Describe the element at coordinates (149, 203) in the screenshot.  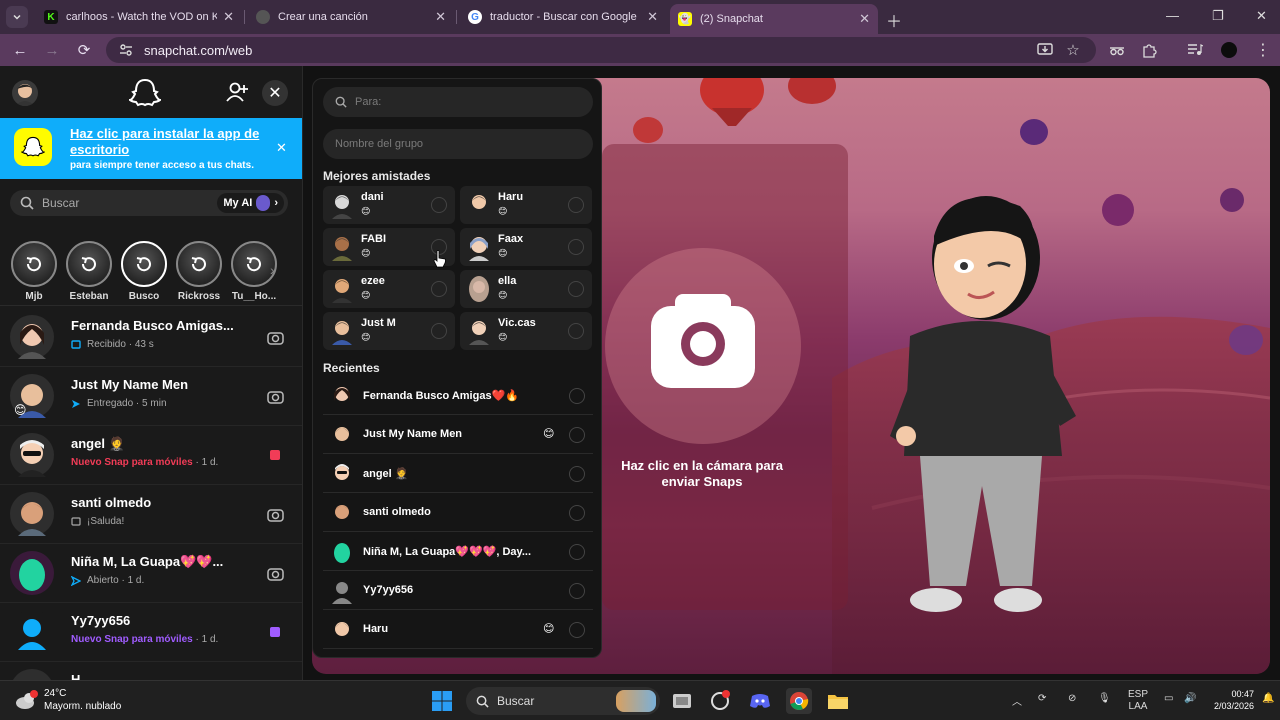
I see `search-input: Buscar My AI ›` at that location.